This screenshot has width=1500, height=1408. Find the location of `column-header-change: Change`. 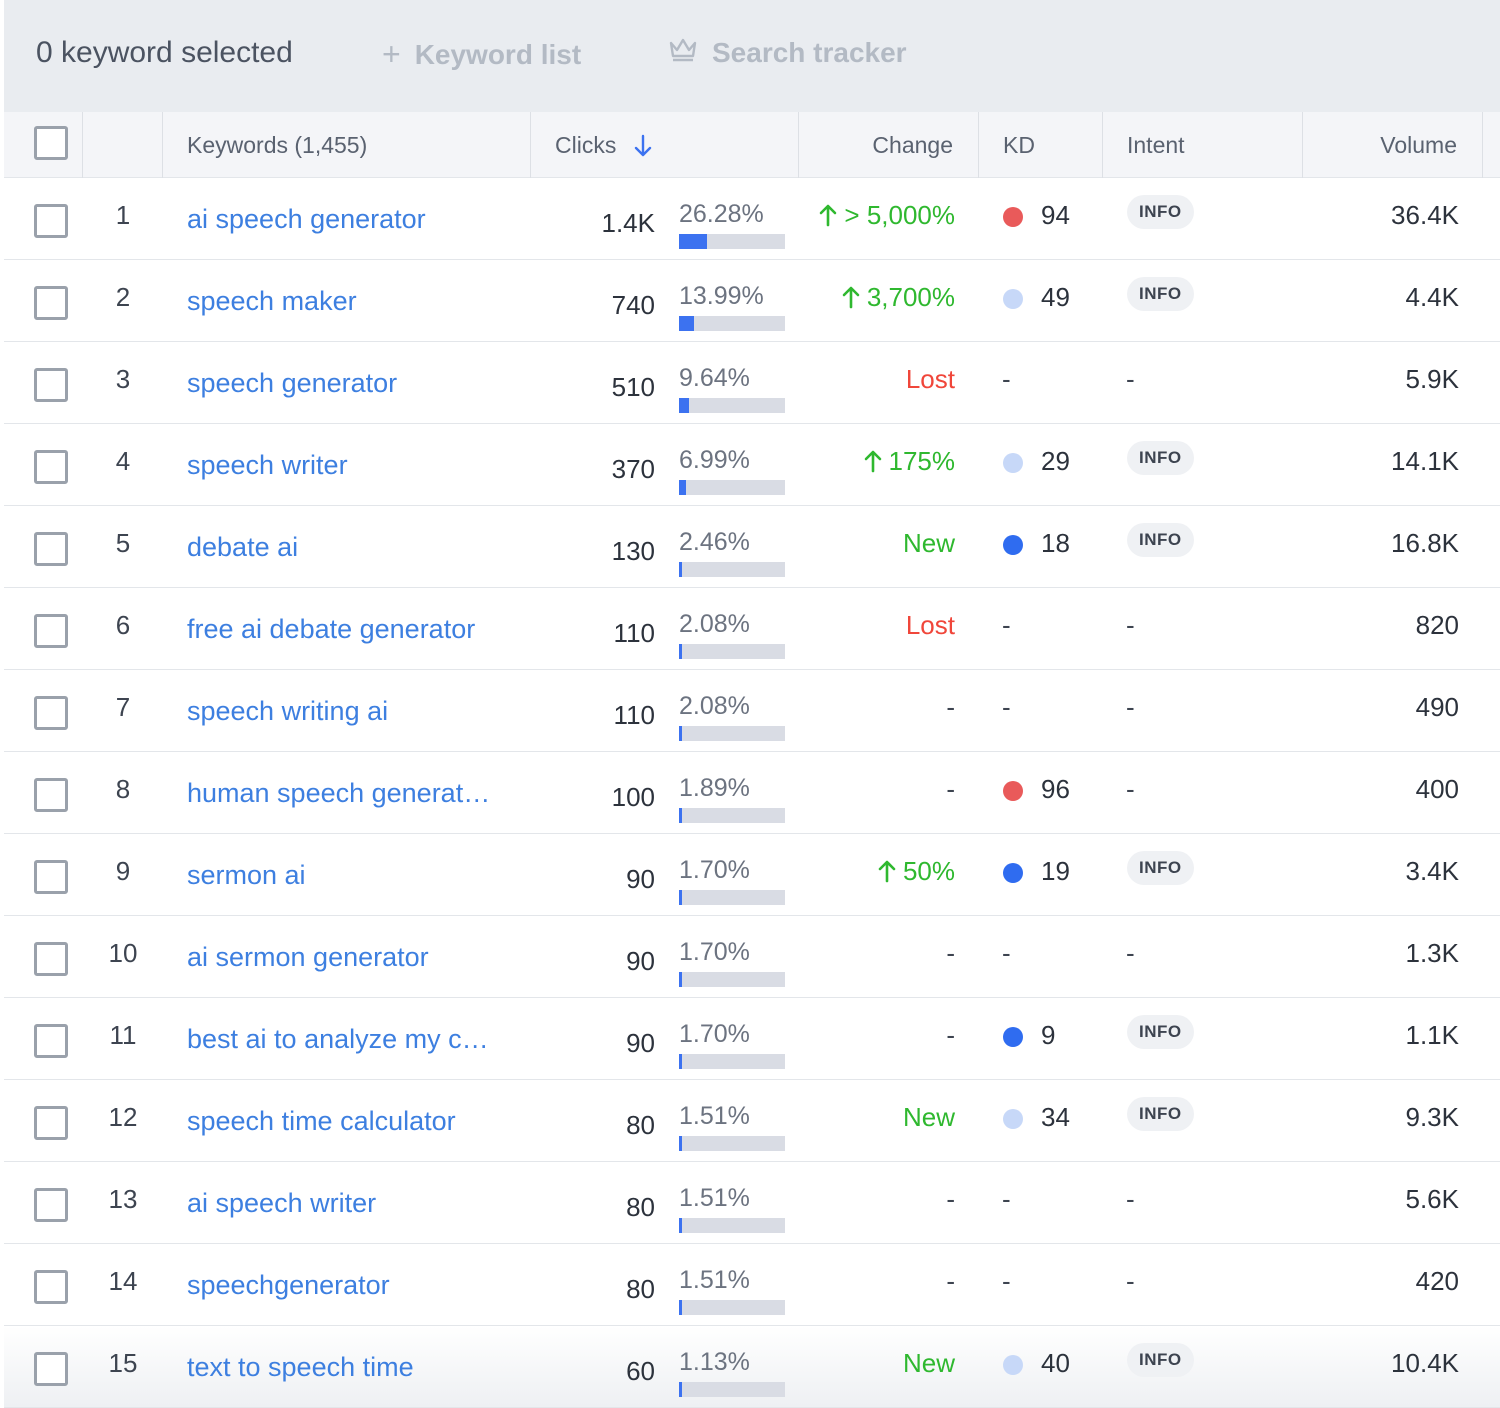

column-header-change: Change is located at coordinates (912, 145).